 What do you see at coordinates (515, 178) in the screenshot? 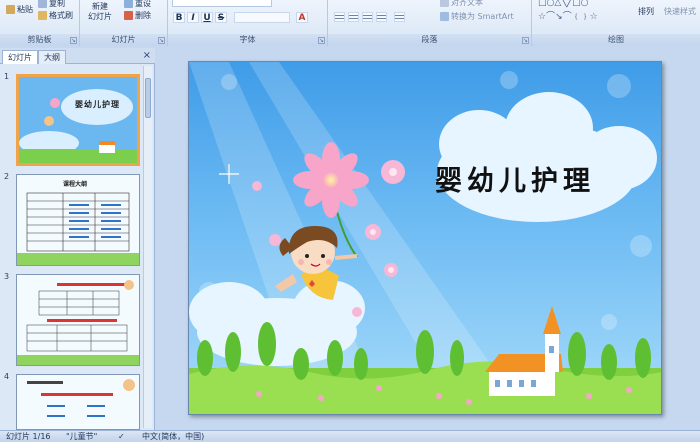
I see `slide-title: 婴幼儿护理` at bounding box center [515, 178].